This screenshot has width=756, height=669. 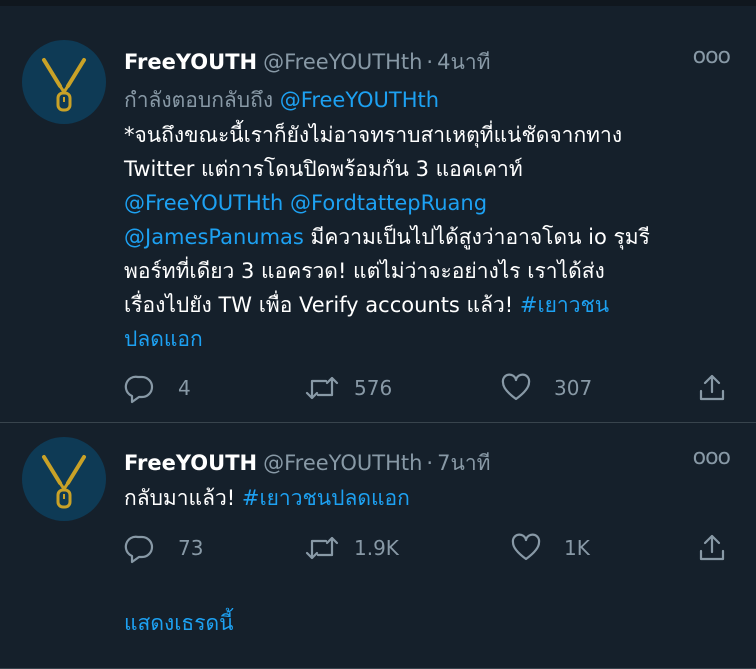 I want to click on mention-link: @FreeYOUTHth, so click(x=203, y=203).